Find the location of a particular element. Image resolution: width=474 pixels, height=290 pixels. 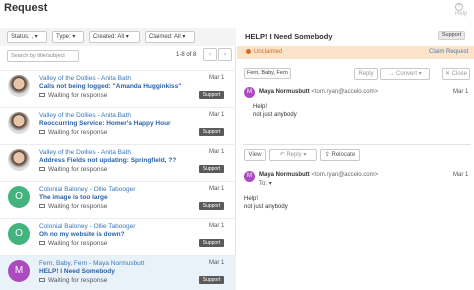

created-filter: Created: All ▾ is located at coordinates (114, 37).